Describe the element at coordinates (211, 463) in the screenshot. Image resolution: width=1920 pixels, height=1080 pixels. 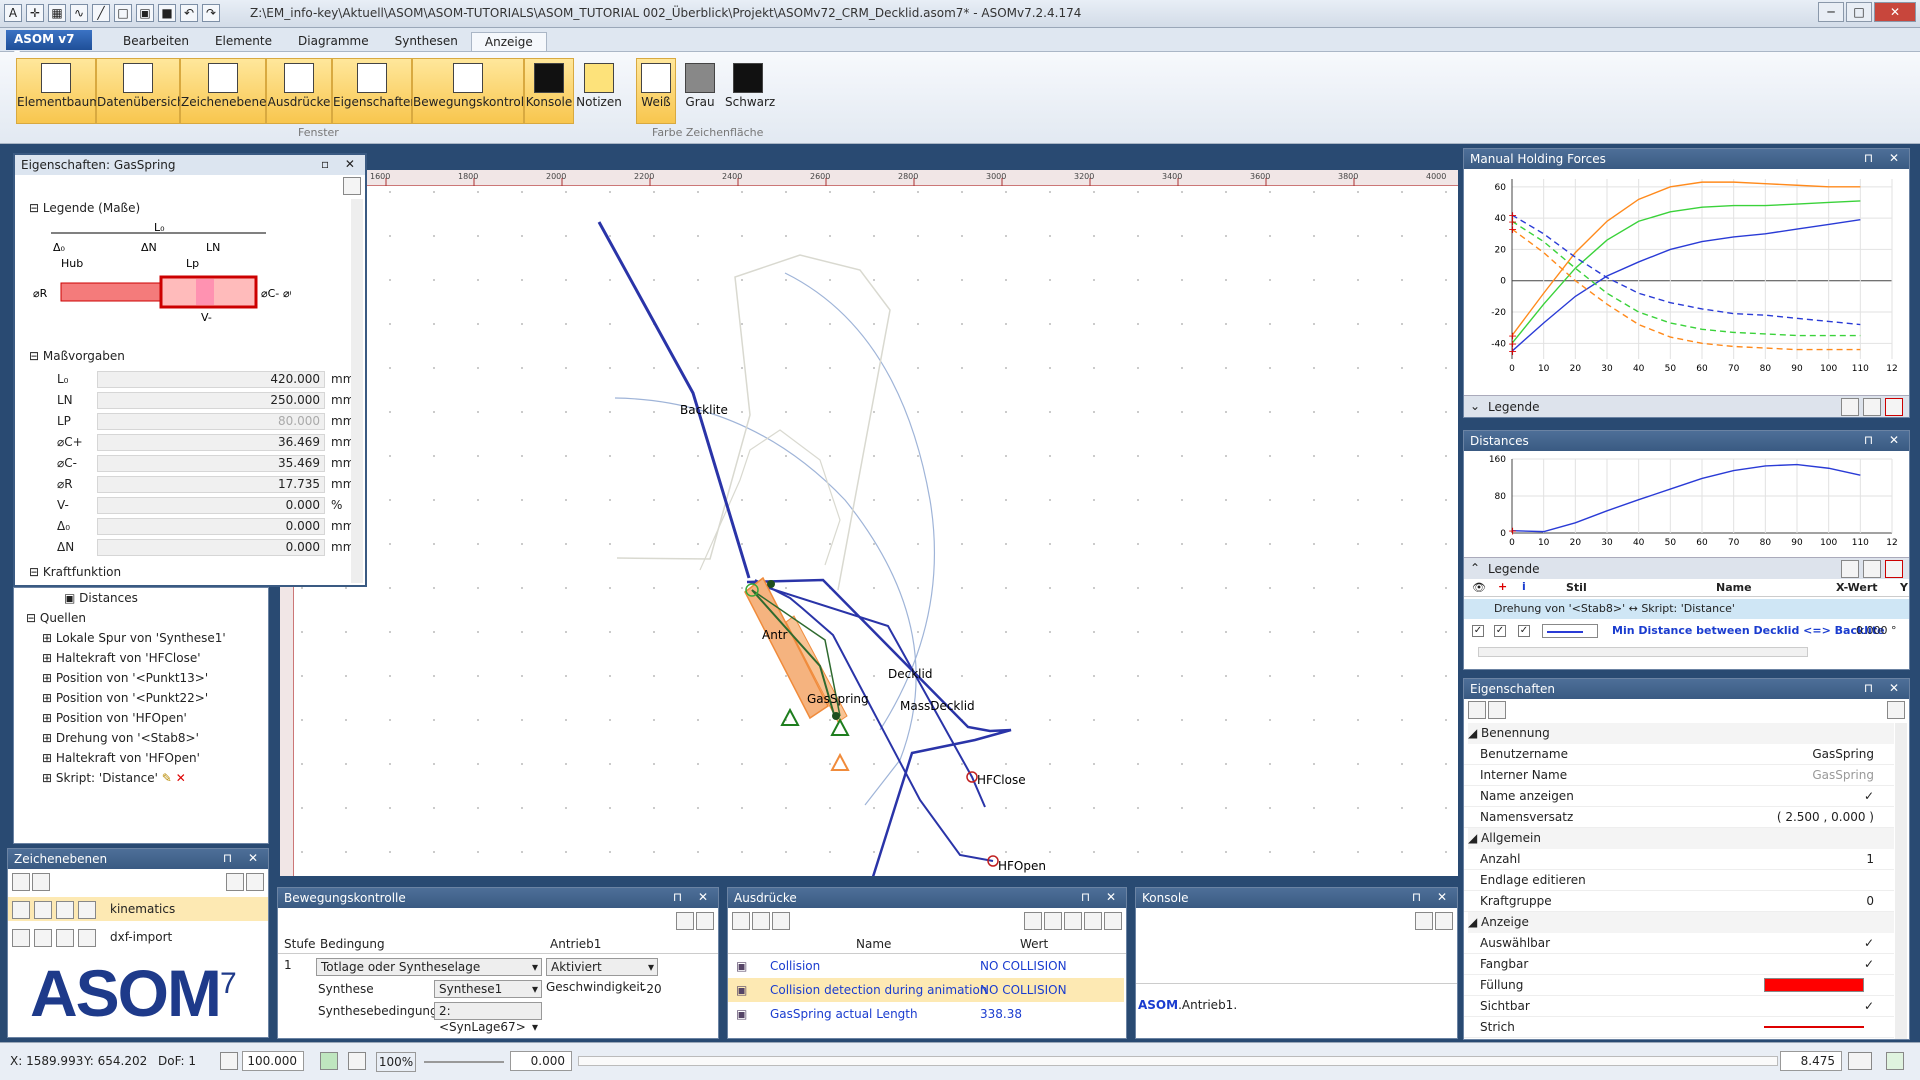
I see `mass-row-value: 35.469` at that location.